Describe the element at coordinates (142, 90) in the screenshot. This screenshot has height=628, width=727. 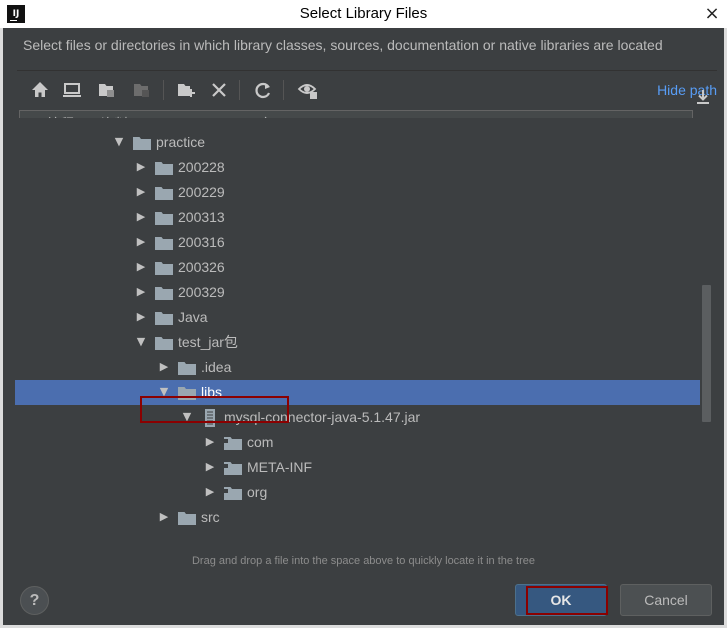
I see `module-folder-icon` at that location.